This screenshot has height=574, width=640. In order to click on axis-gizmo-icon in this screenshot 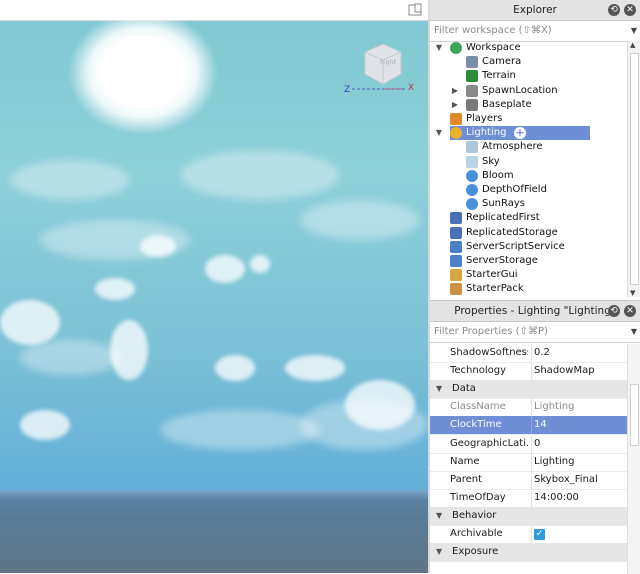, I will do `click(379, 89)`.